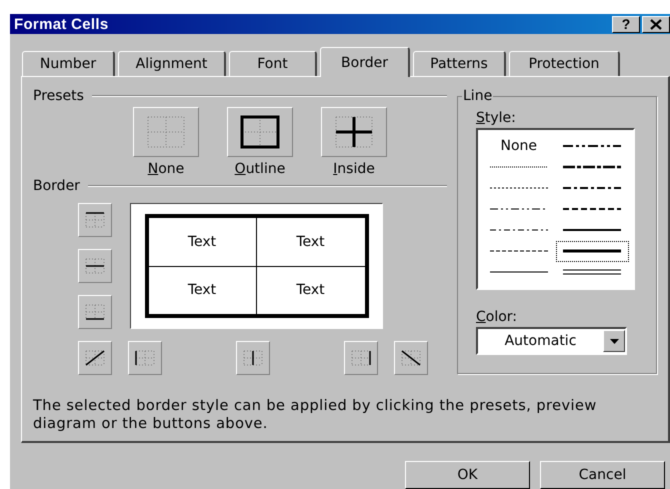  What do you see at coordinates (166, 132) in the screenshot?
I see `no-border-icon` at bounding box center [166, 132].